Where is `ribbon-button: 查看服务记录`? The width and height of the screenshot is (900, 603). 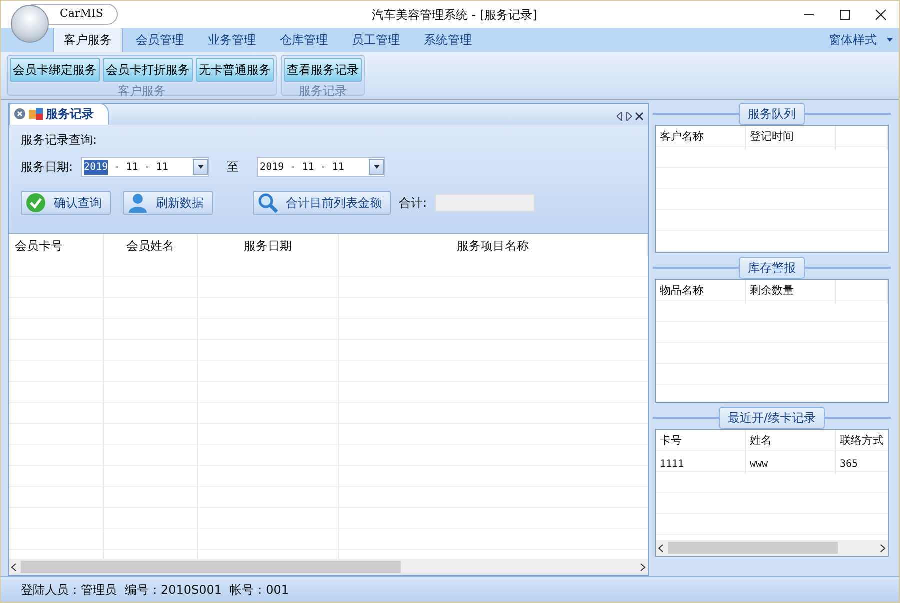 ribbon-button: 查看服务记录 is located at coordinates (323, 70).